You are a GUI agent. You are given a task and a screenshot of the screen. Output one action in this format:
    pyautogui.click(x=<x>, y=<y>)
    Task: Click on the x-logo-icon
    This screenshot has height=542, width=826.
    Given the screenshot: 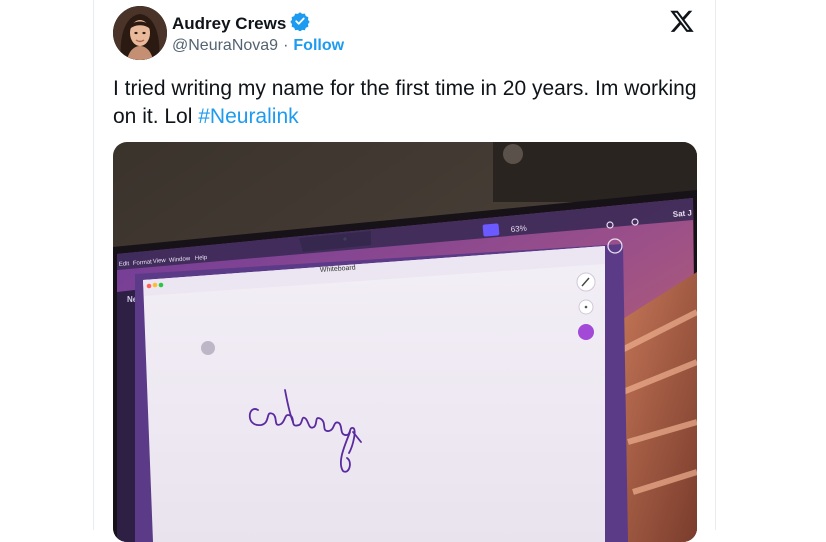 What is the action you would take?
    pyautogui.click(x=682, y=21)
    